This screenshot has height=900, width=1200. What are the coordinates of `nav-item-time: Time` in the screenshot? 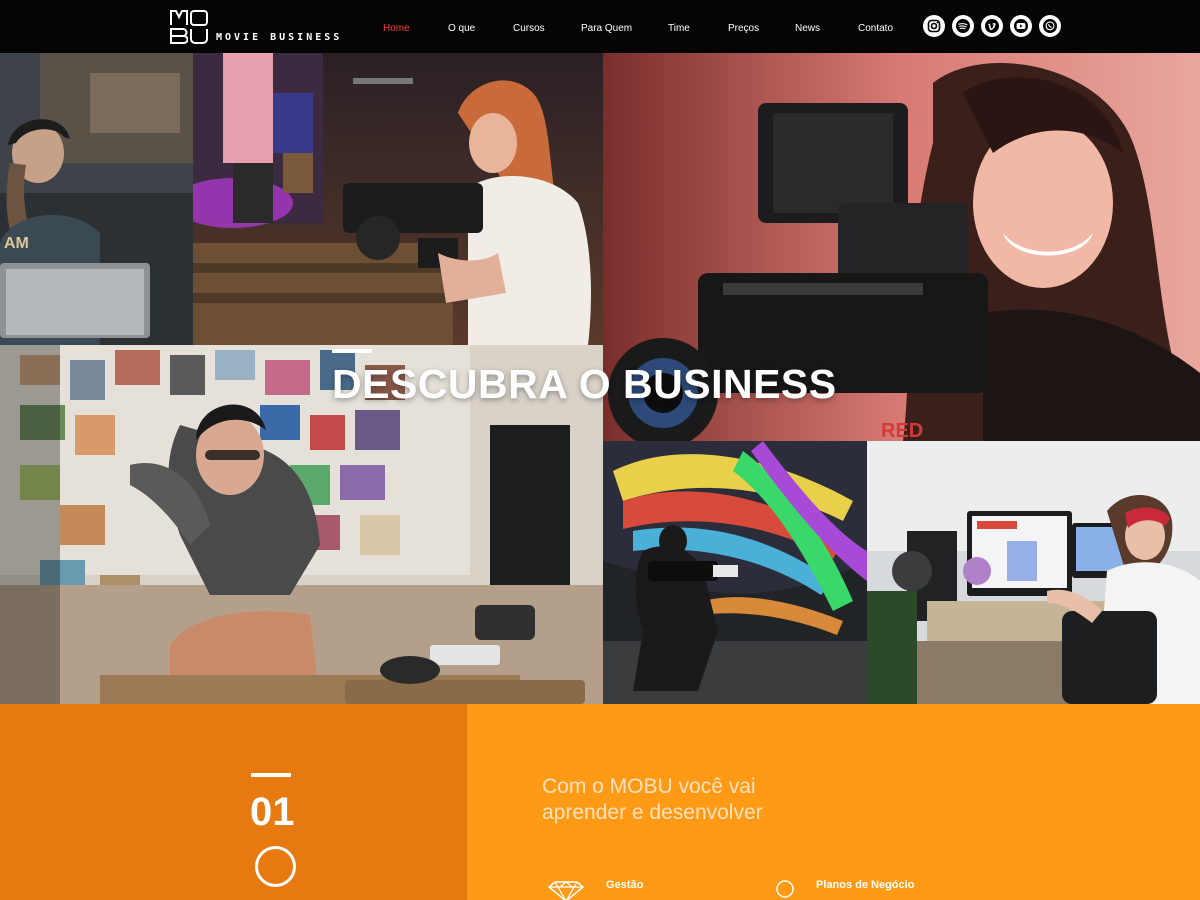 It's located at (679, 28).